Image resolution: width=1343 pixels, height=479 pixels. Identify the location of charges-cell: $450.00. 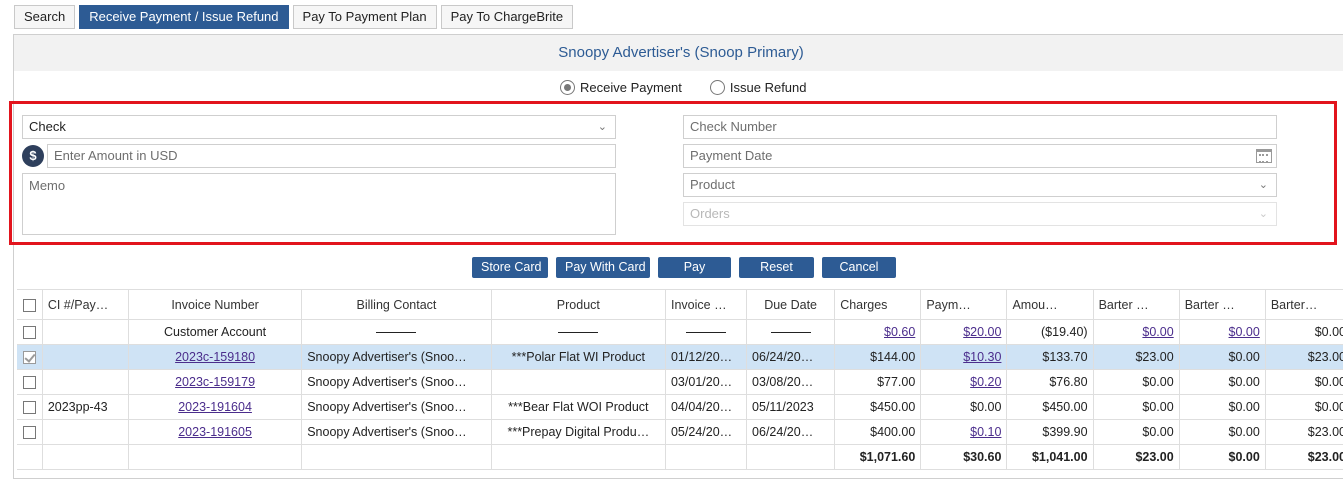
(878, 407).